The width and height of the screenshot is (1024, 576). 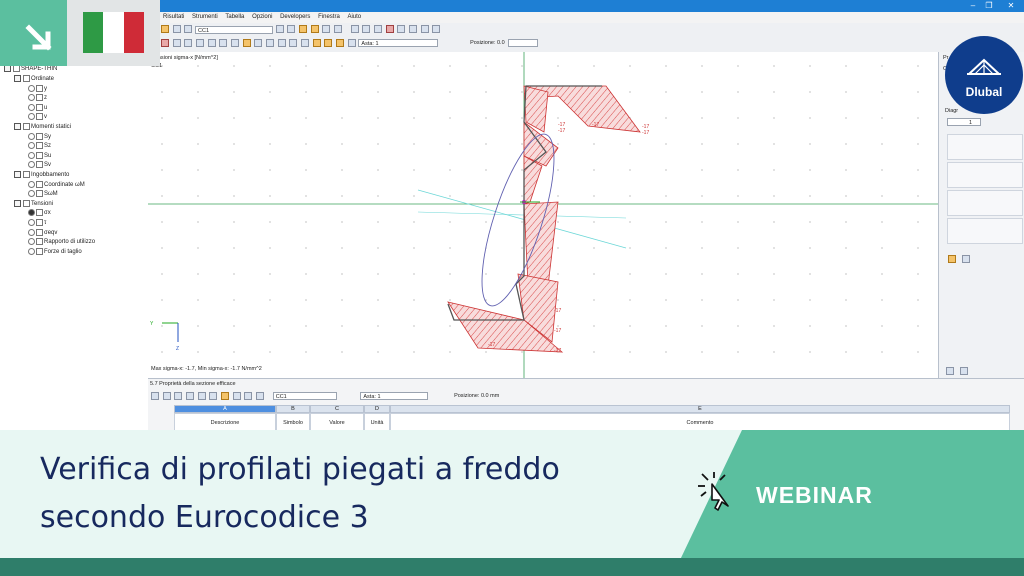 I want to click on menu-risultati: Risultati, so click(x=173, y=17).